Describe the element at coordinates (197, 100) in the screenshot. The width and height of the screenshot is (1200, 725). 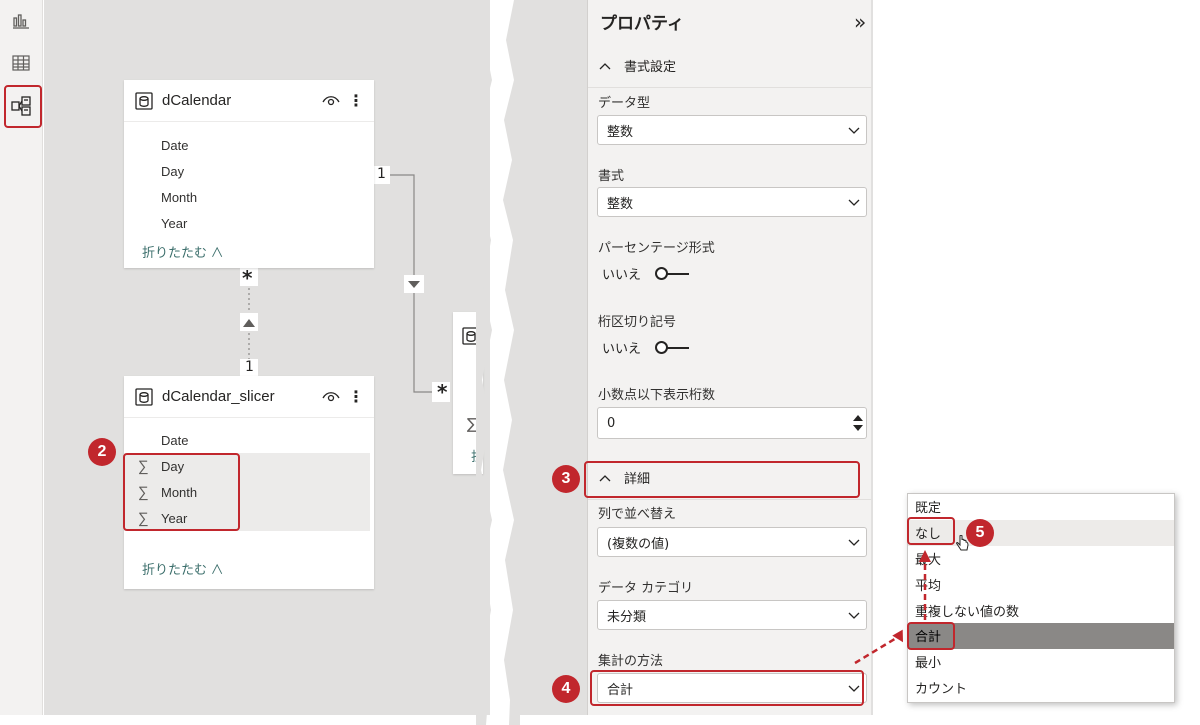
I see `table-name: dCalendar` at that location.